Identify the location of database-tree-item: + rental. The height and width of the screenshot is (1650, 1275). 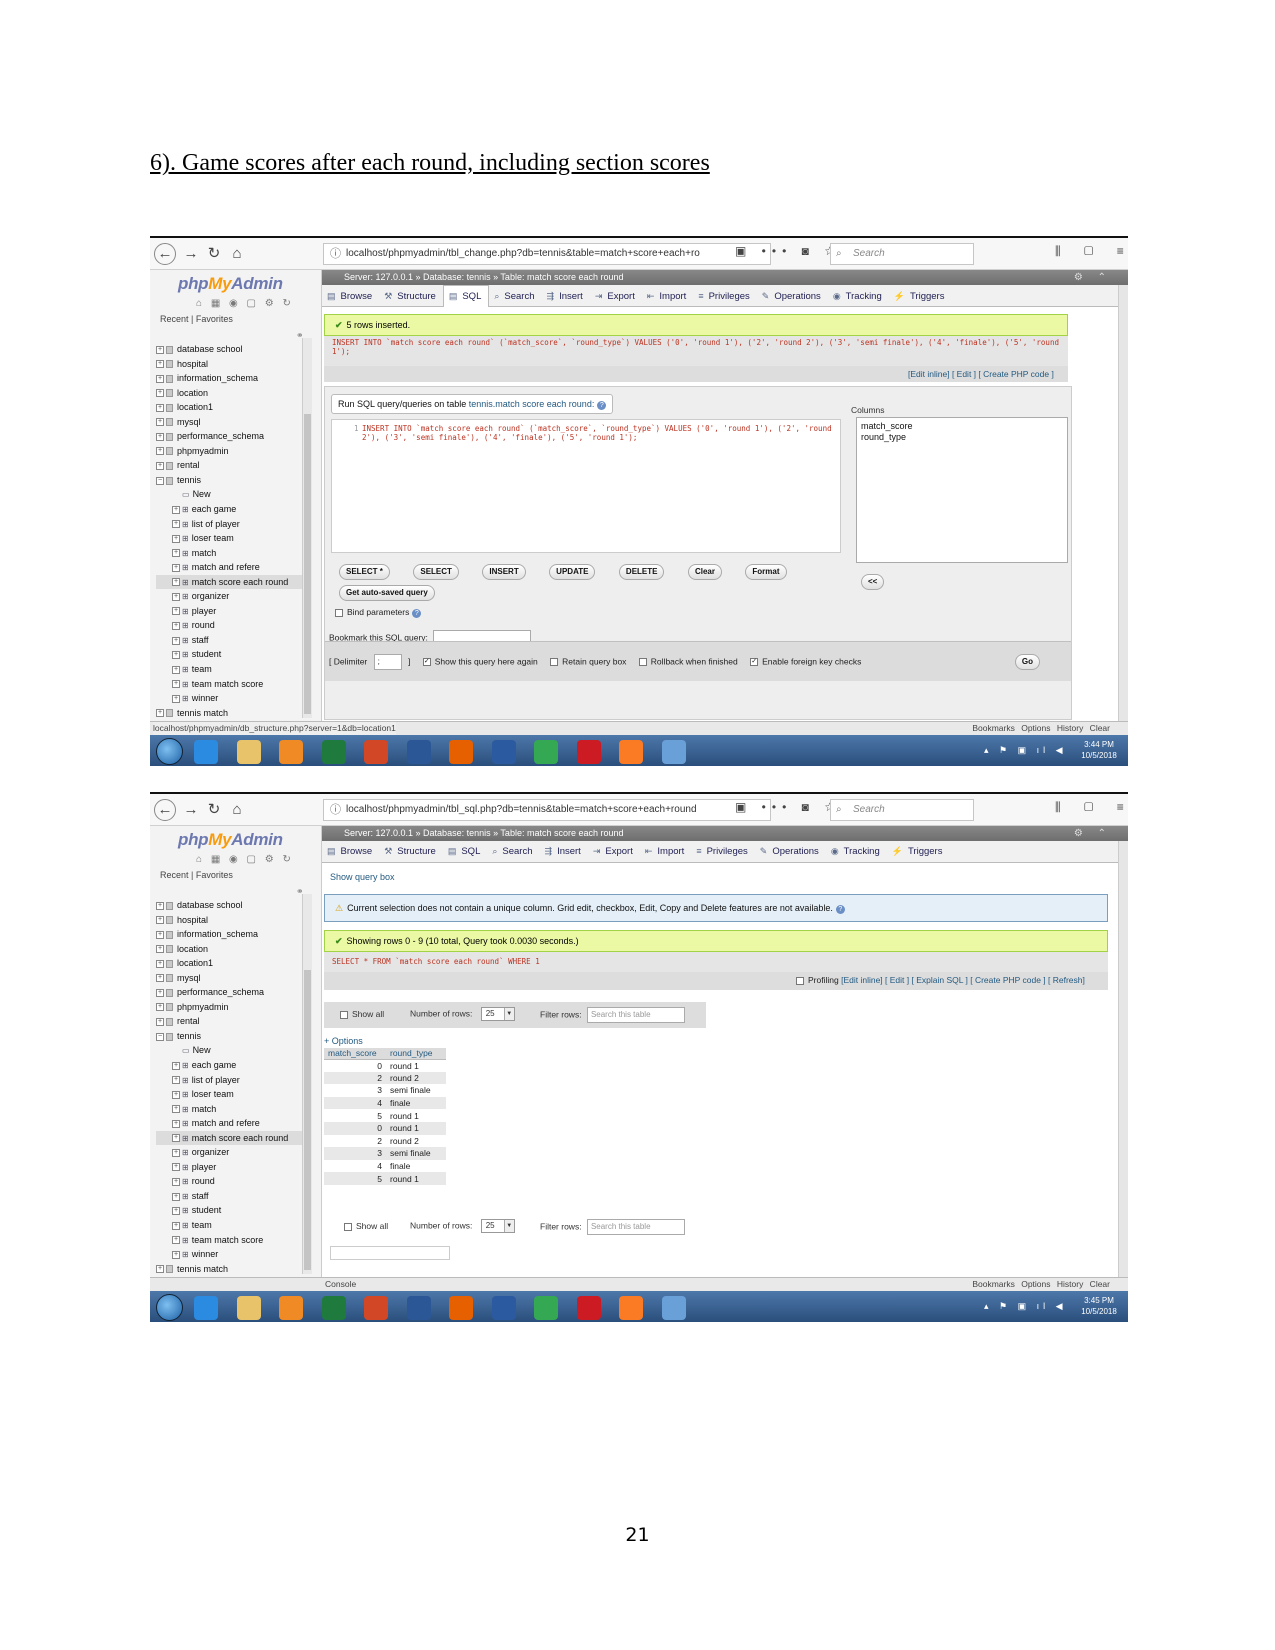
(229, 1021).